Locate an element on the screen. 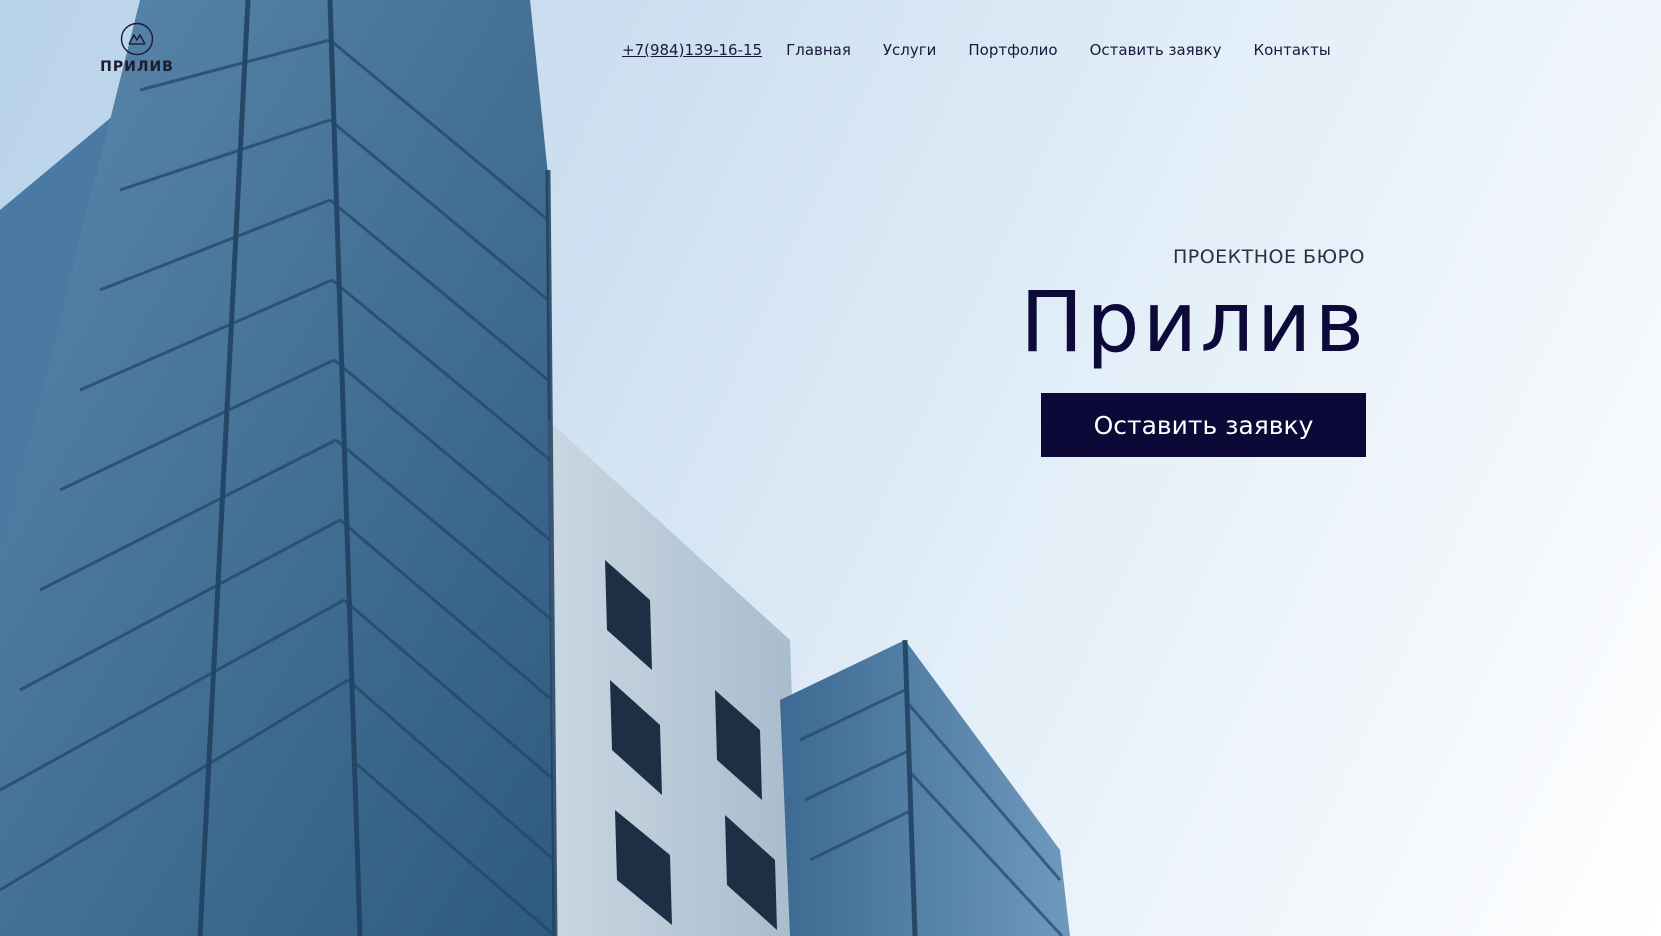  nav-item-contacts: Контакты is located at coordinates (1291, 50).